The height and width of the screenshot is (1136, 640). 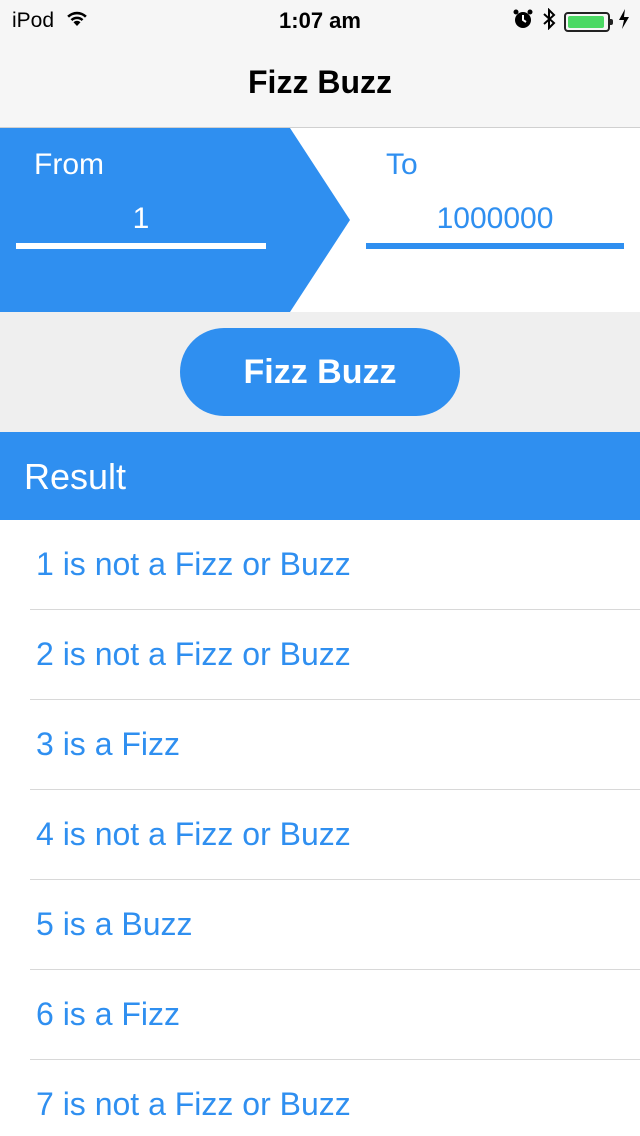 I want to click on battery-level, so click(x=586, y=21).